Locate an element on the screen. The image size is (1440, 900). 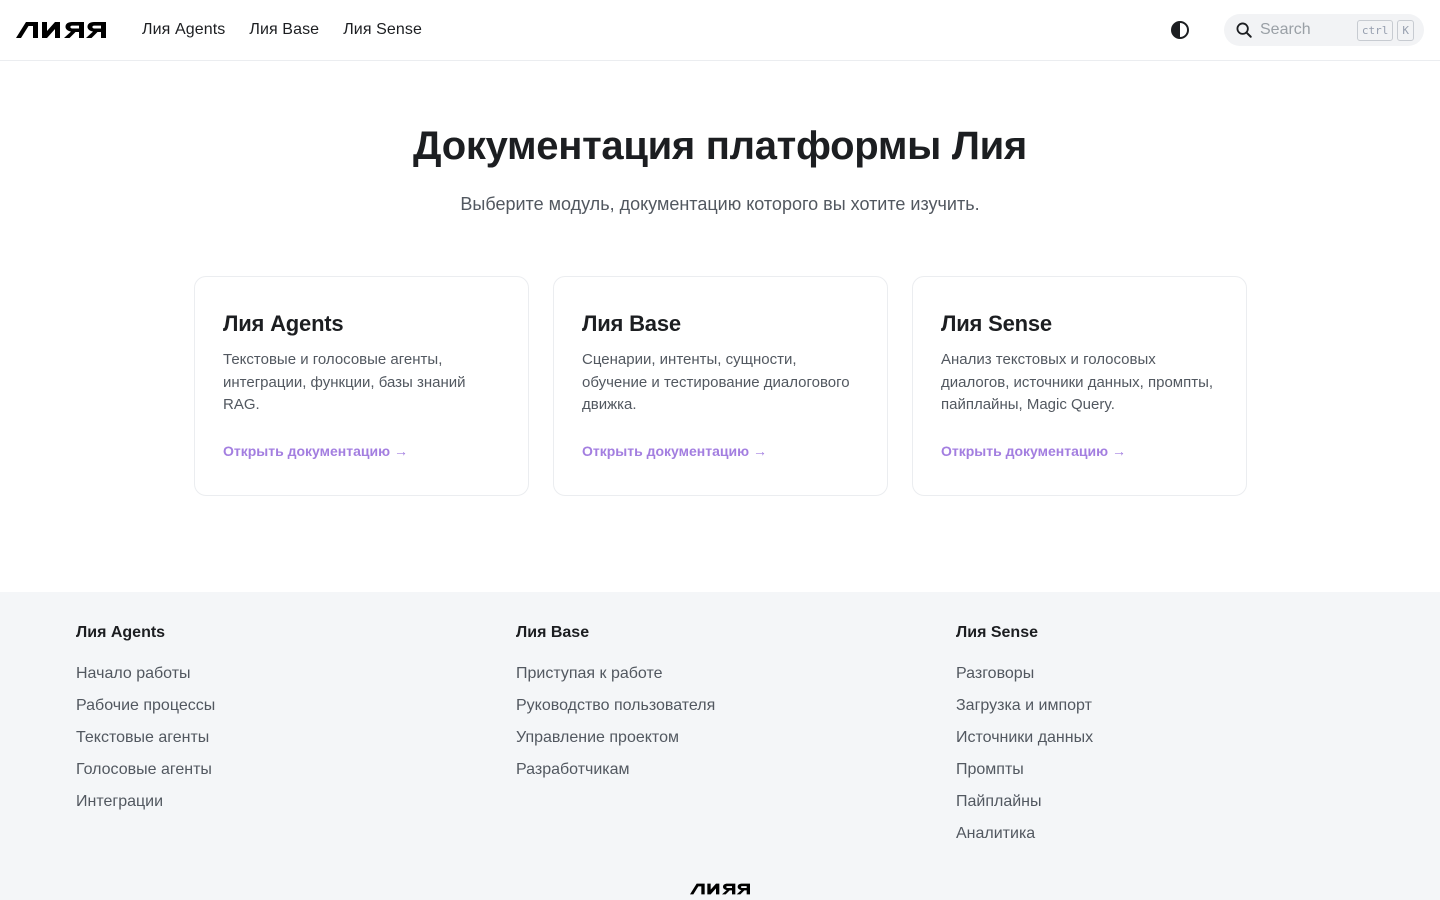
main-nav: Лия Agents Лия Base Лия Sense is located at coordinates (282, 30).